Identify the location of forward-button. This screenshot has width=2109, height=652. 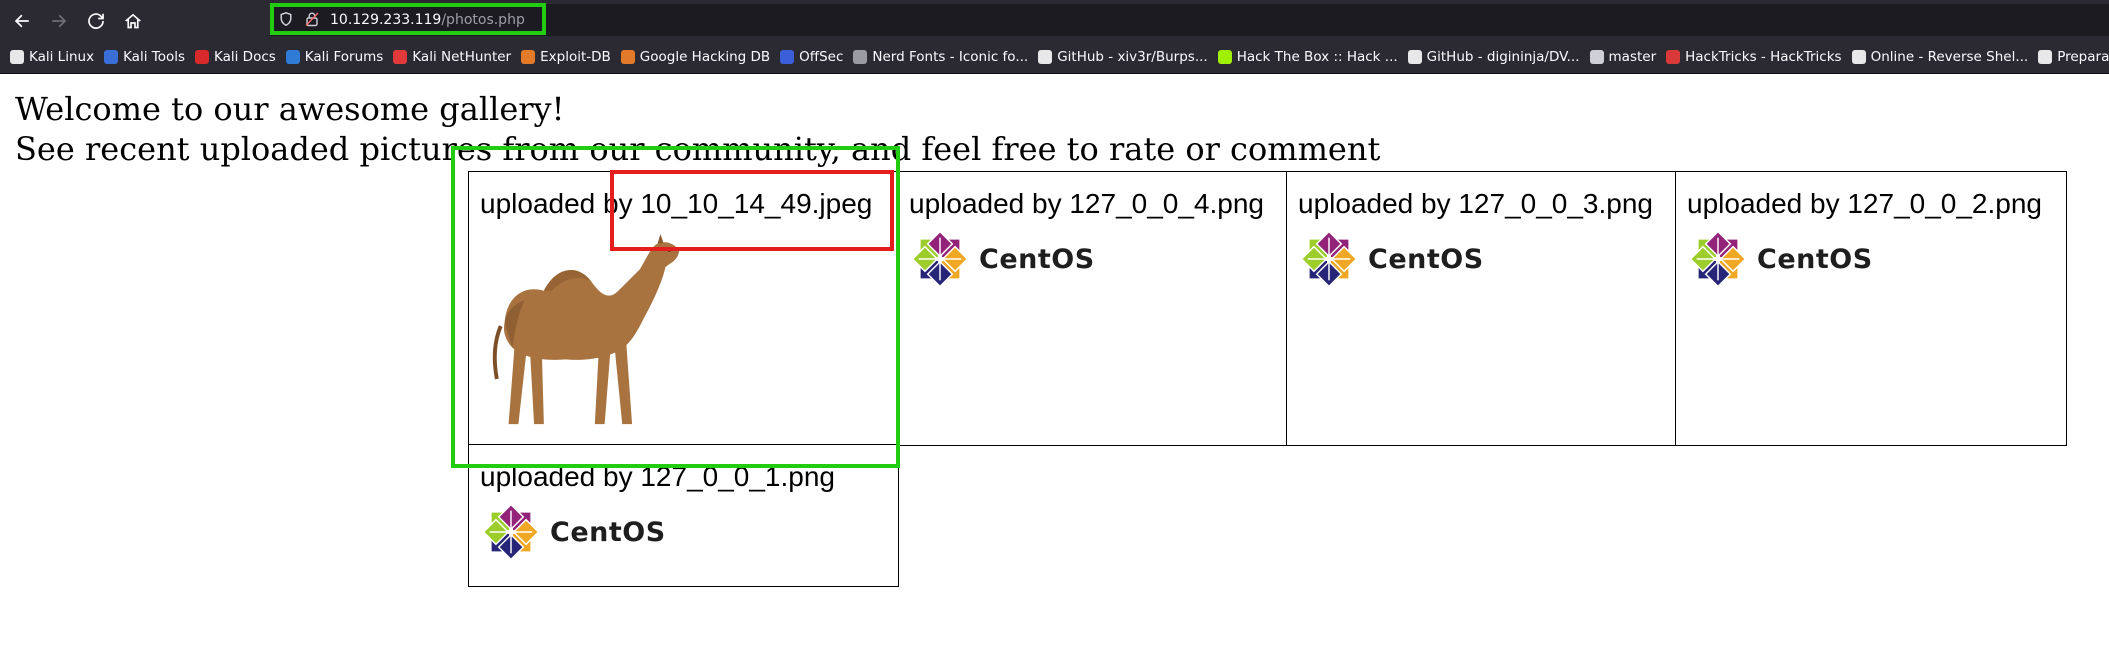
(59, 21).